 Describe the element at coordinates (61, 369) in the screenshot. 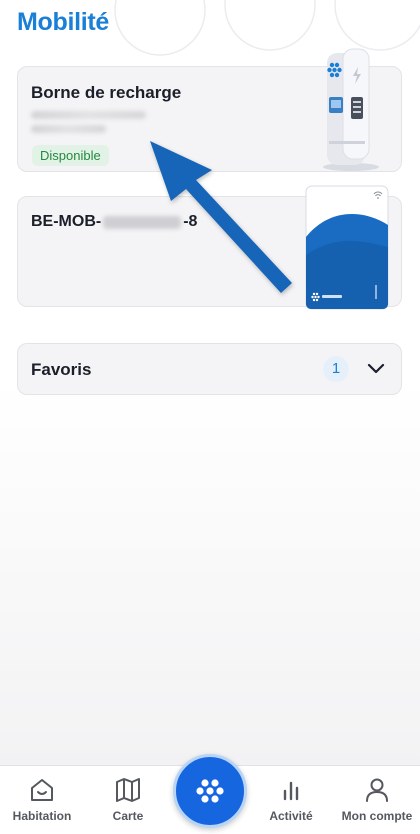

I see `favorites-label: Favoris` at that location.